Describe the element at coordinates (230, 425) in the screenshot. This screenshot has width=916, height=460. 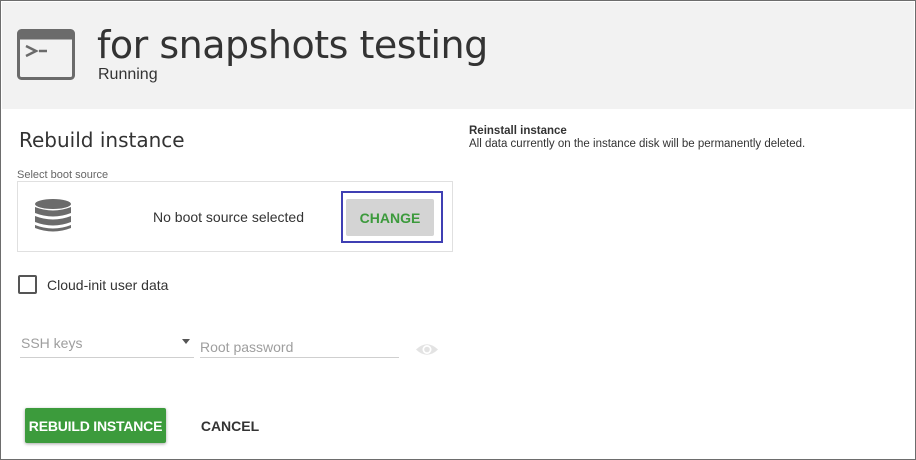
I see `cancel-button: CANCEL` at that location.